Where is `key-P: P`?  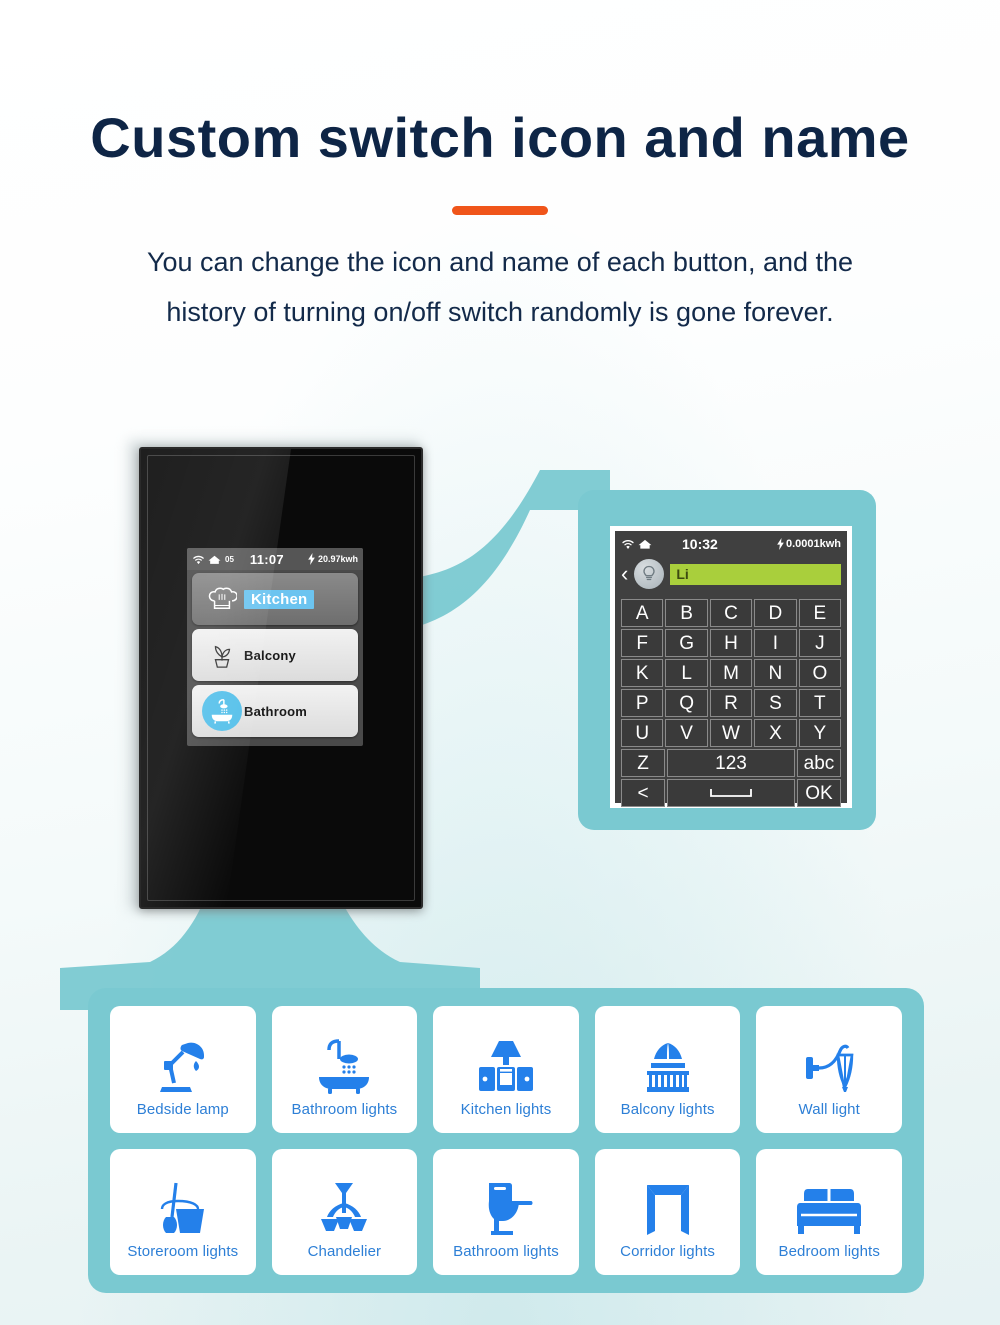 key-P: P is located at coordinates (642, 703).